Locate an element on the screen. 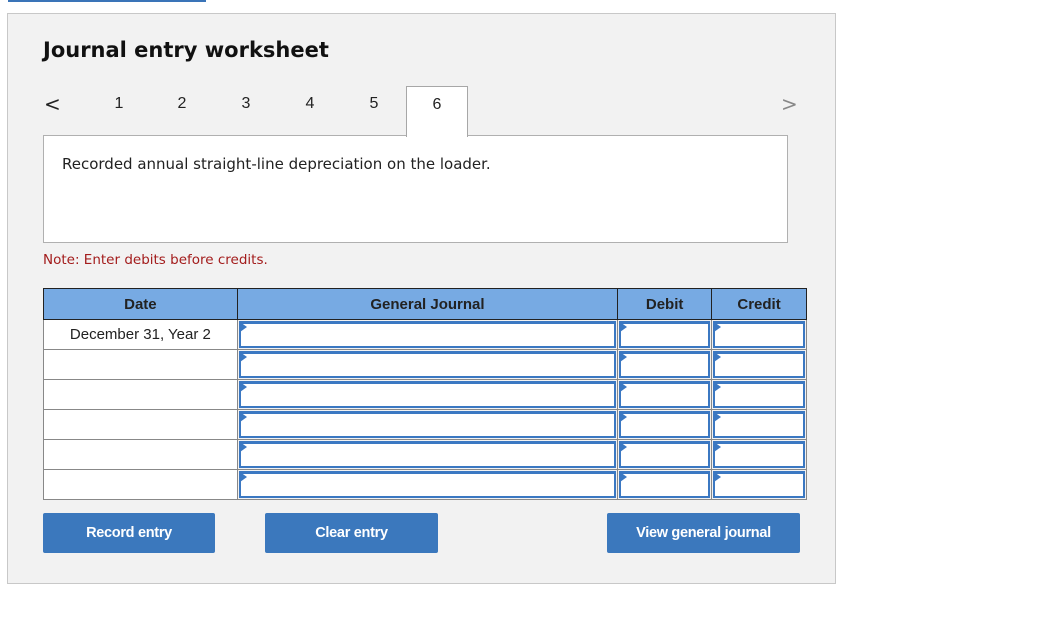 This screenshot has width=1056, height=623. top-accent-strip is located at coordinates (107, 1).